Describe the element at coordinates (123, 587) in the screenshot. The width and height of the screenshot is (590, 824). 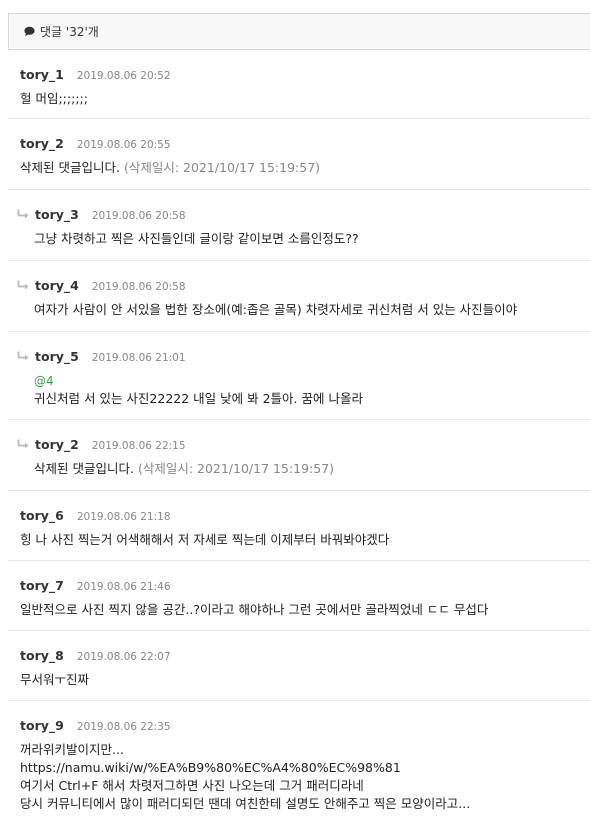
I see `comment-date: 2019.08.06 21:46` at that location.